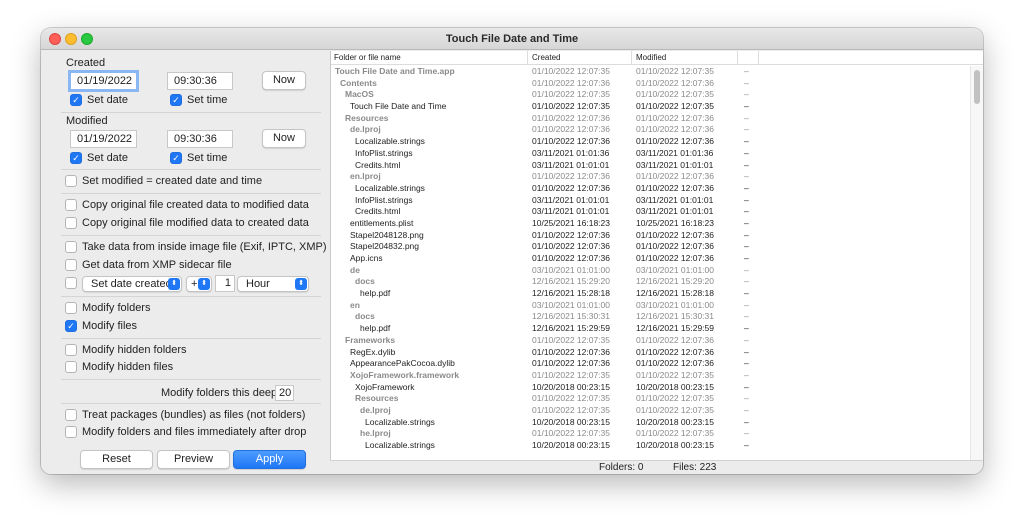 This screenshot has width=1024, height=531. Describe the element at coordinates (107, 100) in the screenshot. I see `created-set-date-label: Set date` at that location.